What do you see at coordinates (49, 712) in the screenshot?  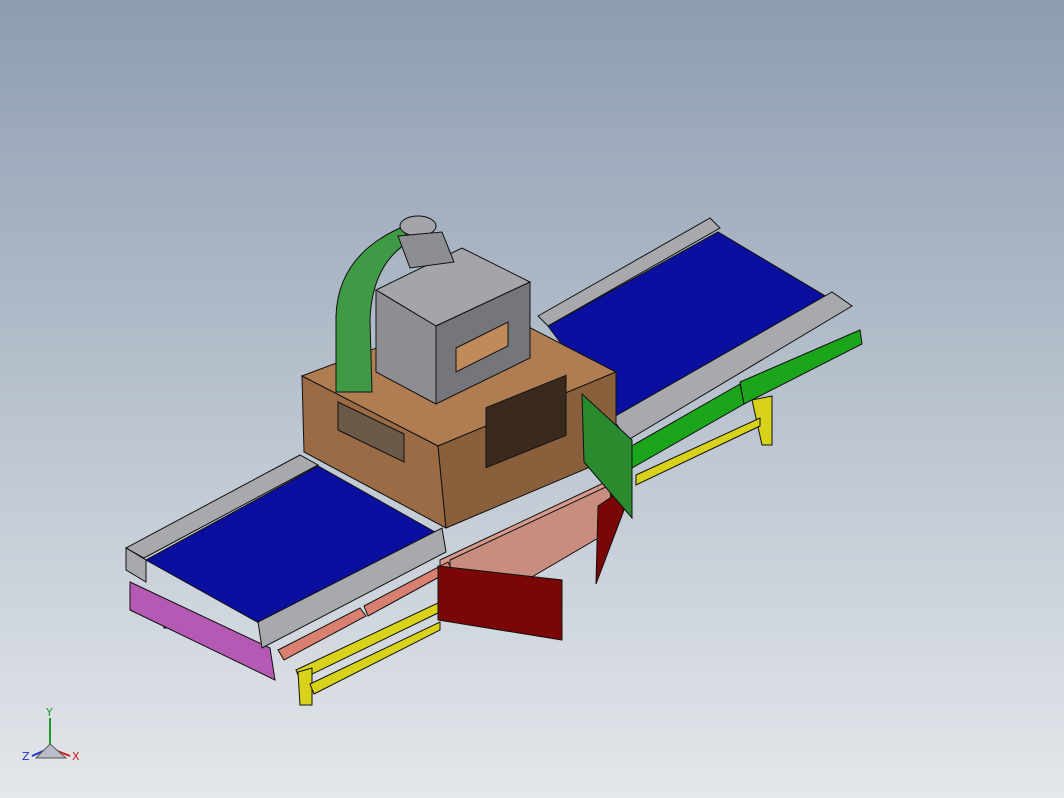 I see `triad-y-label: Y` at bounding box center [49, 712].